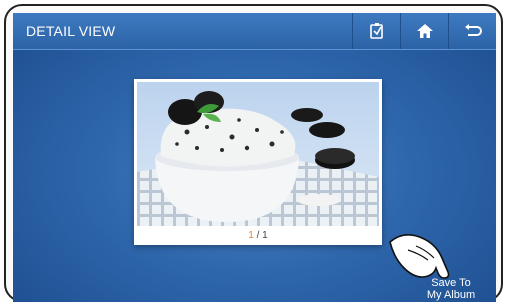  Describe the element at coordinates (265, 235) in the screenshot. I see `total-count: 1` at that location.